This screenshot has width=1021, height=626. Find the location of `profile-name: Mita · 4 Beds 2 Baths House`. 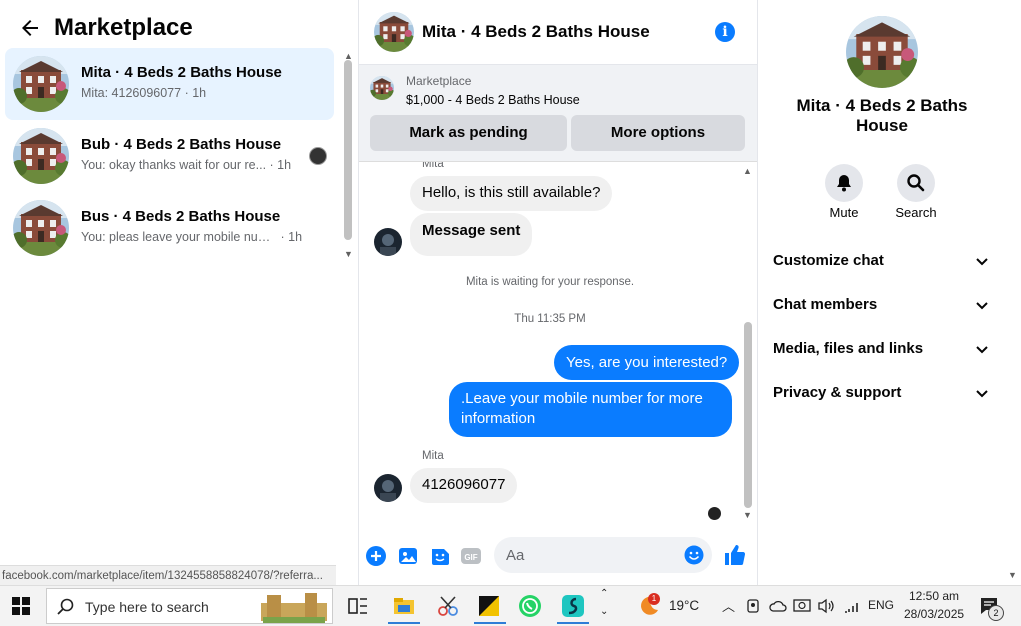

profile-name: Mita · 4 Beds 2 Baths House is located at coordinates (882, 115).